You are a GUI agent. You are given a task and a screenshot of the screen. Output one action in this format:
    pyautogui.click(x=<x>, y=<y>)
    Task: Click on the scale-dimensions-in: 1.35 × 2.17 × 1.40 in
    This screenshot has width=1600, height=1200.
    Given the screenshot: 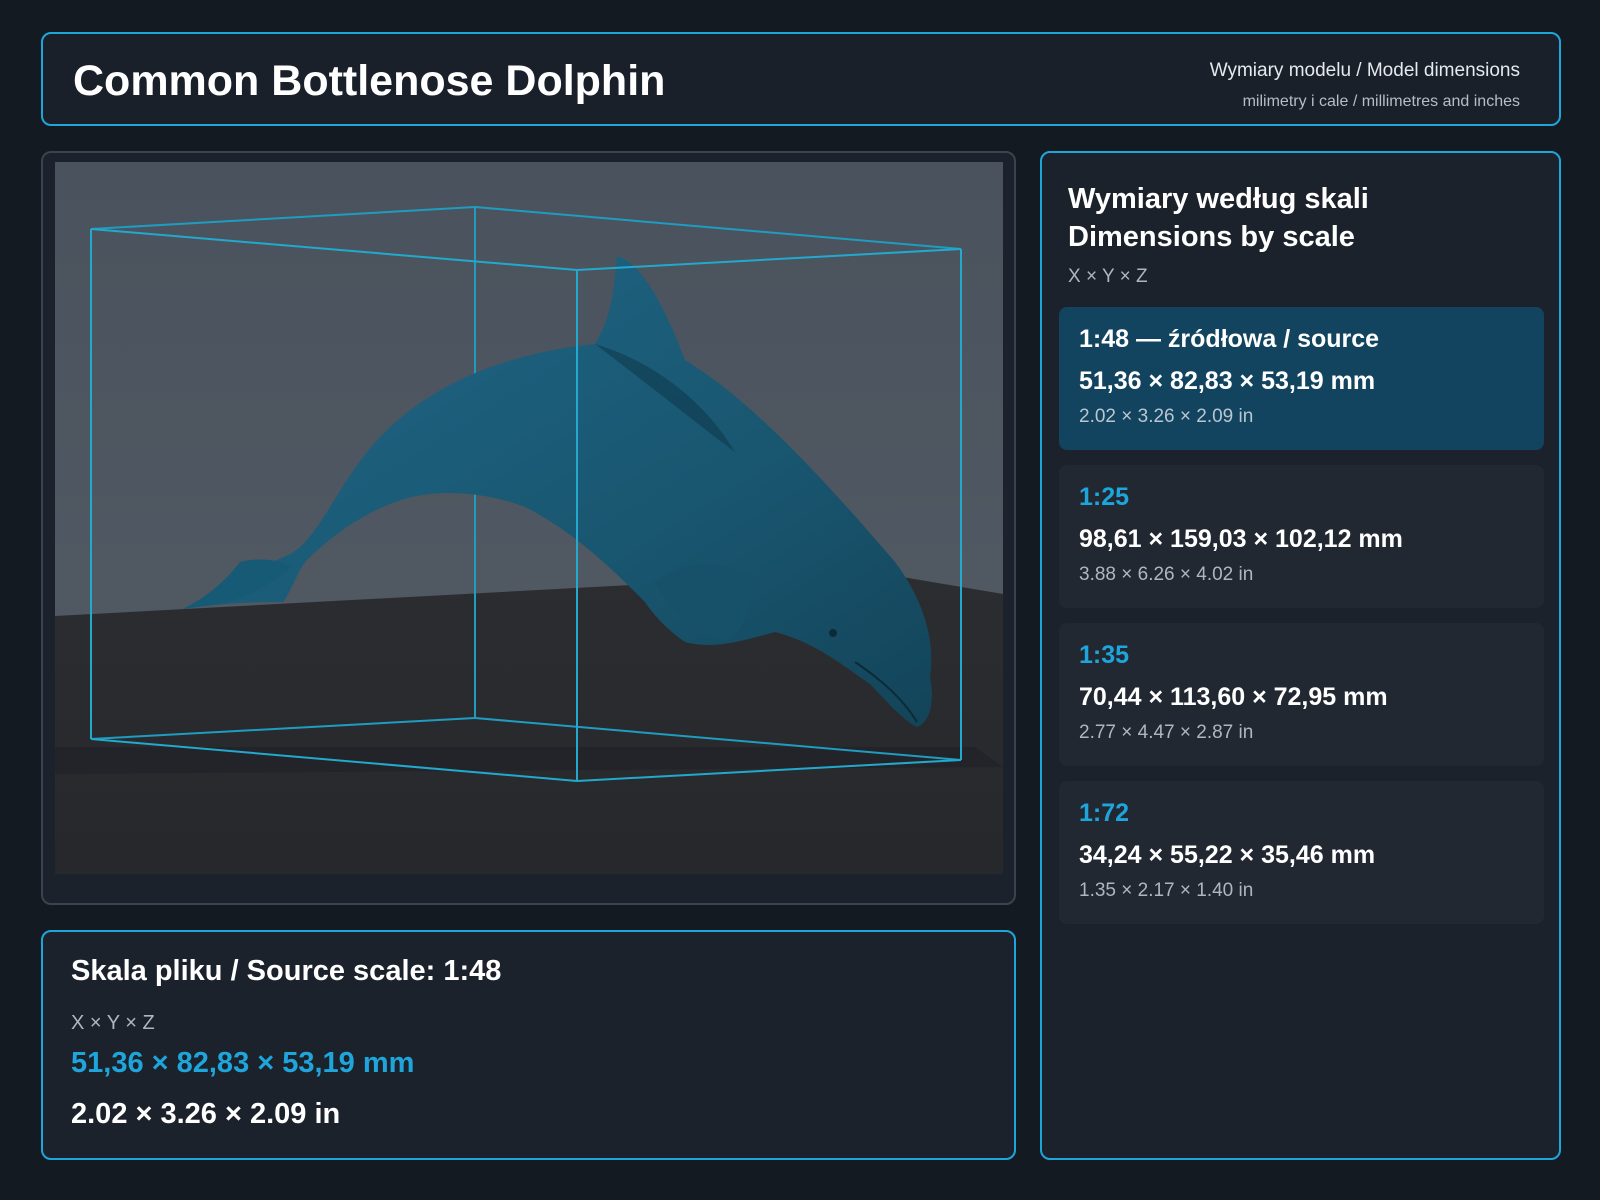 What is the action you would take?
    pyautogui.click(x=1166, y=890)
    